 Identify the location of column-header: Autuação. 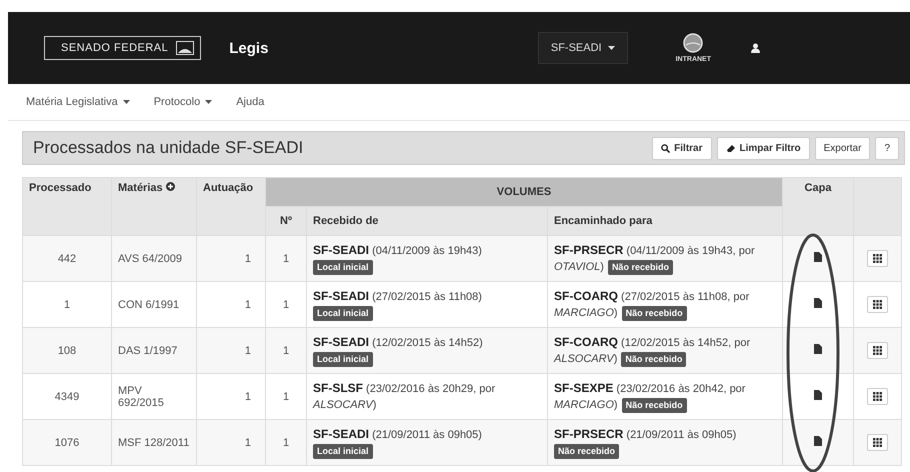
(231, 207).